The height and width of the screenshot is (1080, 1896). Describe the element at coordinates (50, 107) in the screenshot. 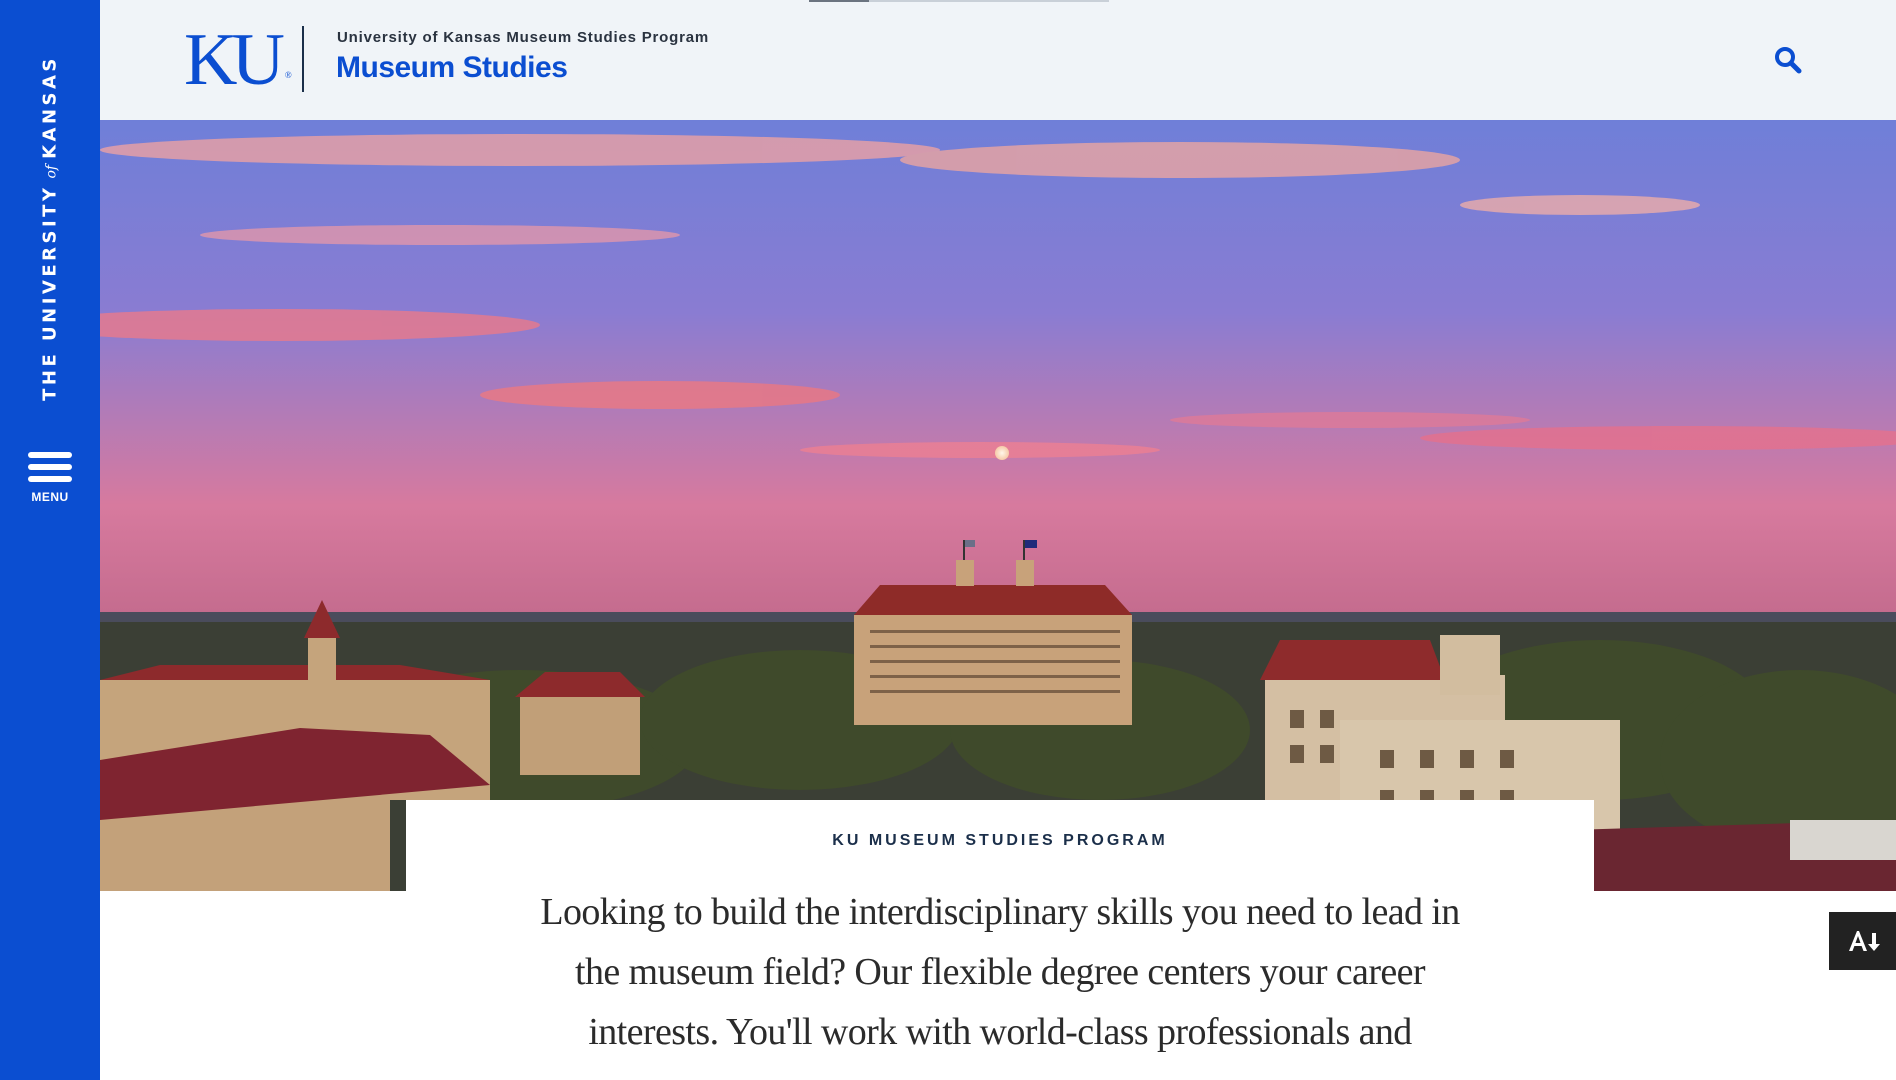

I see `wordmark-post: KANSAS` at that location.